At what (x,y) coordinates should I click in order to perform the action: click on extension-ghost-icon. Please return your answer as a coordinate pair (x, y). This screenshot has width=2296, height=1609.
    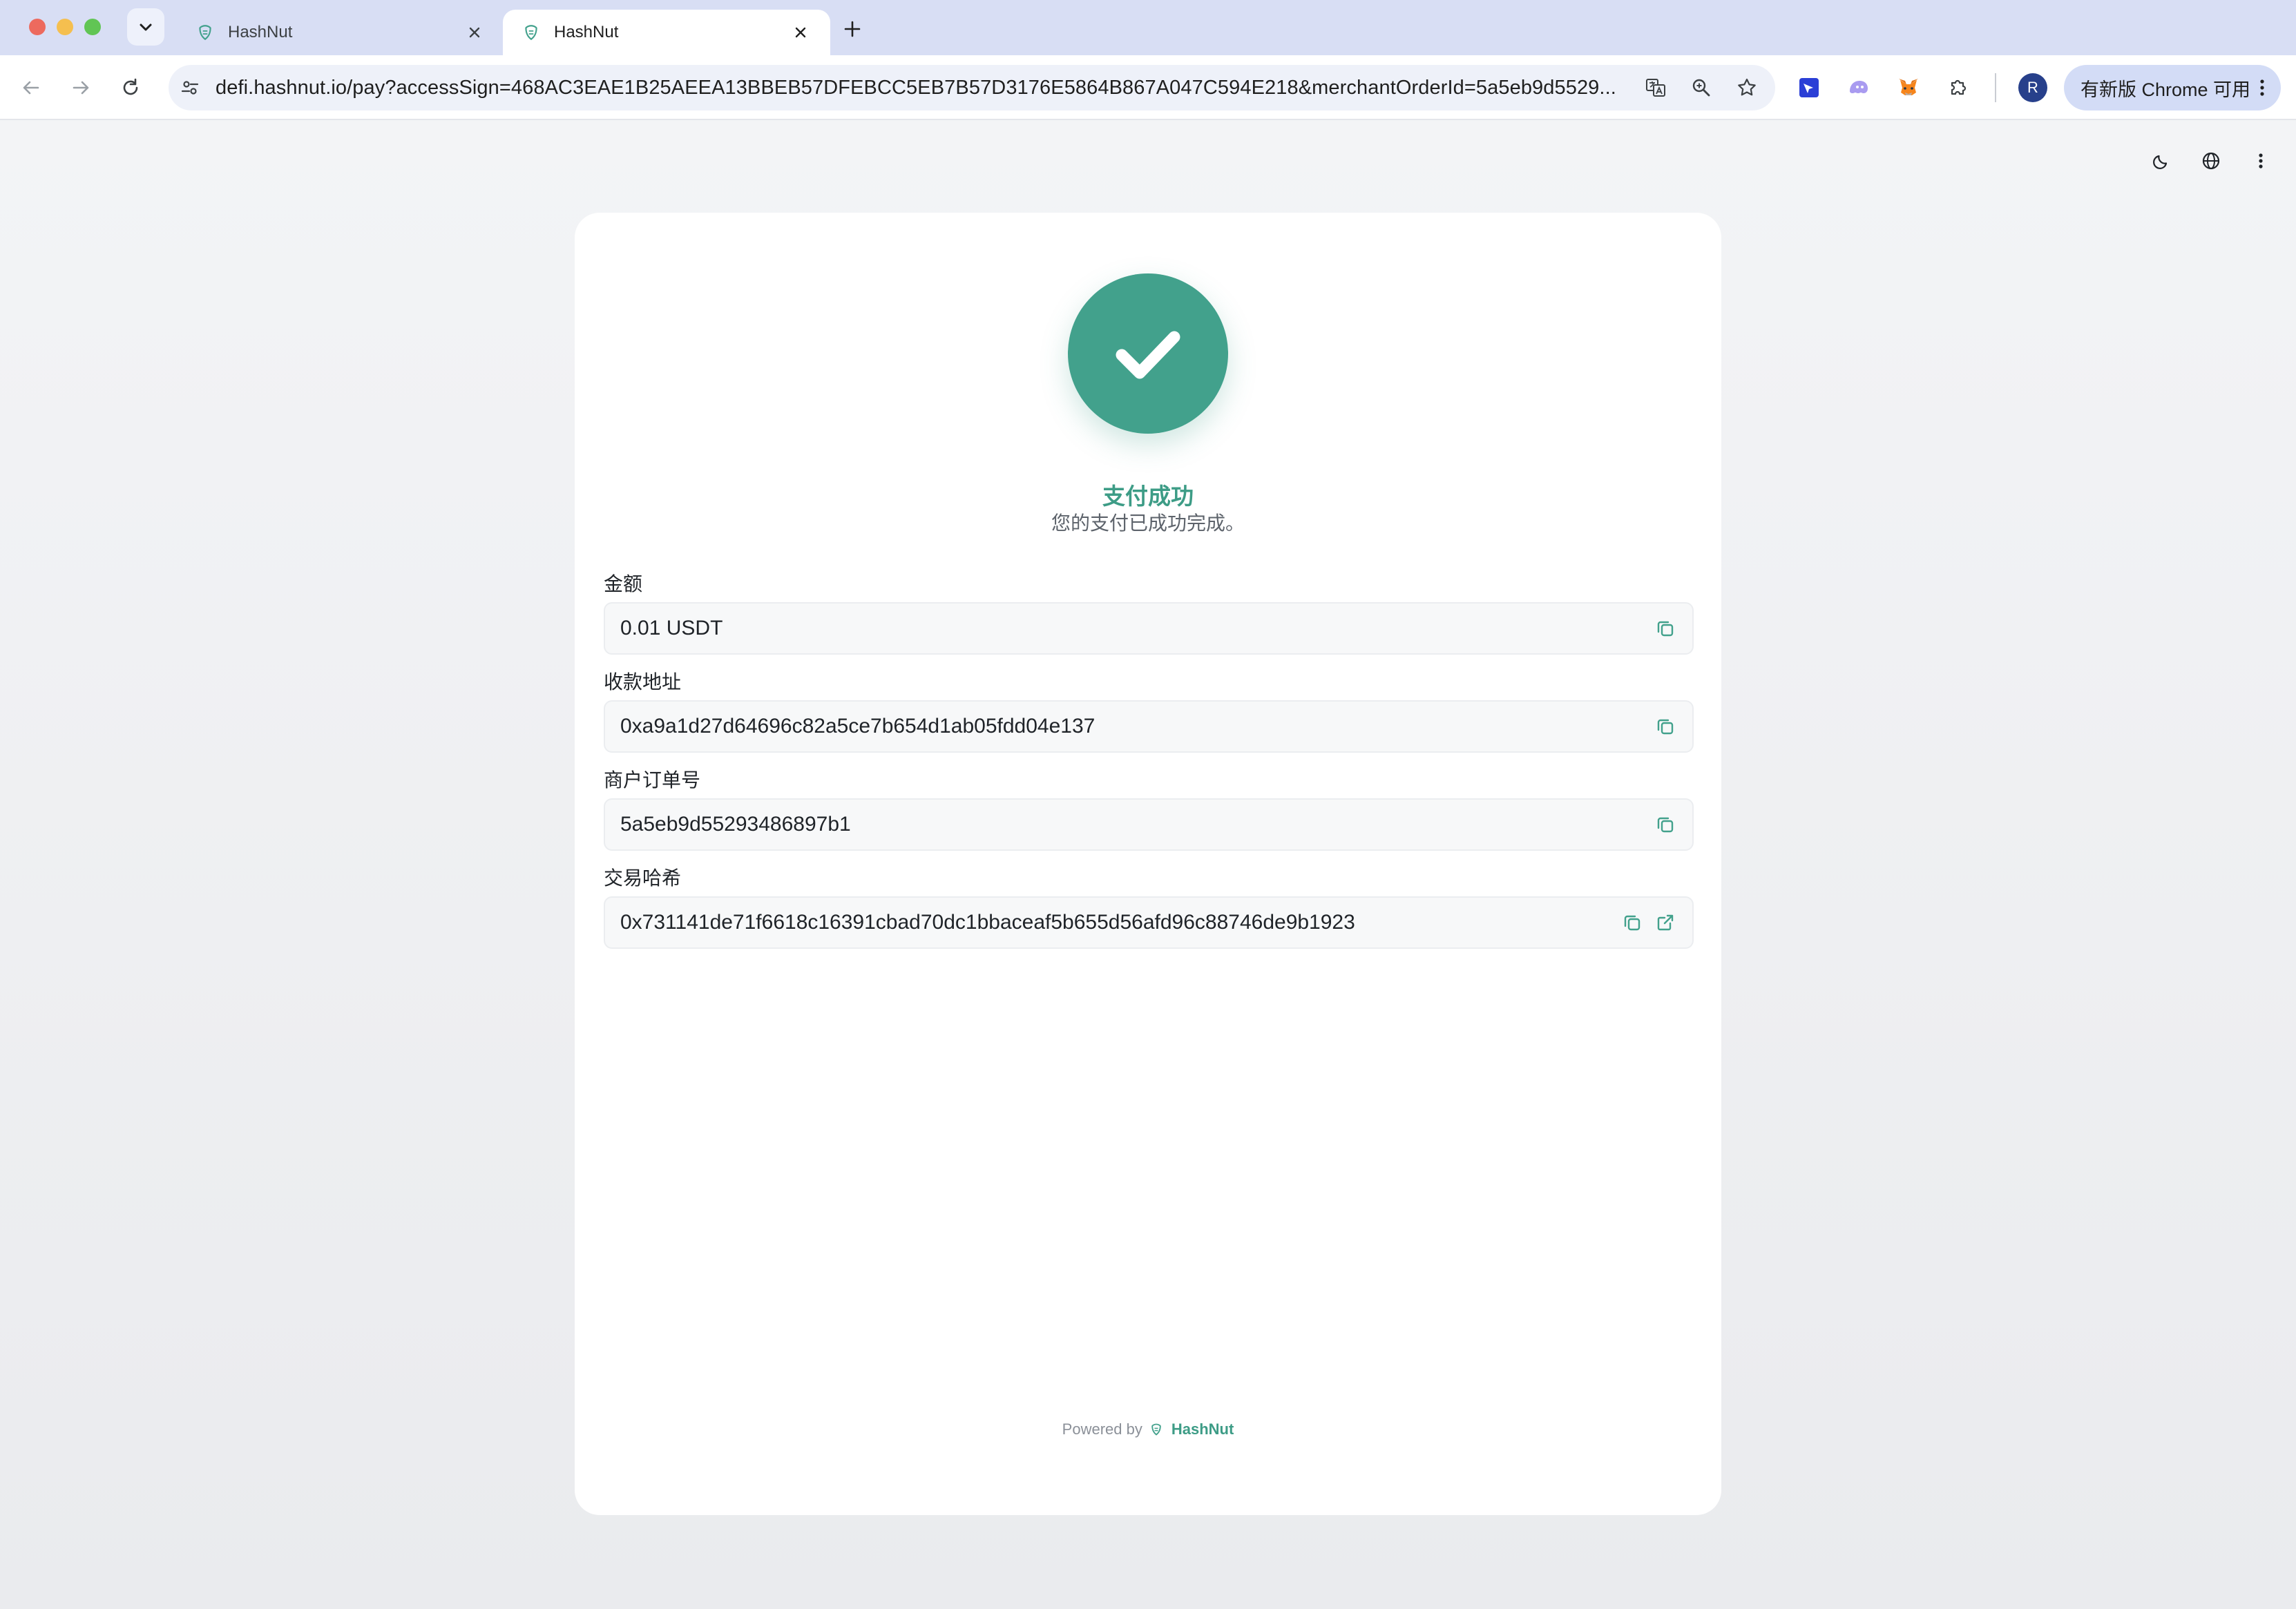
    Looking at the image, I should click on (1859, 88).